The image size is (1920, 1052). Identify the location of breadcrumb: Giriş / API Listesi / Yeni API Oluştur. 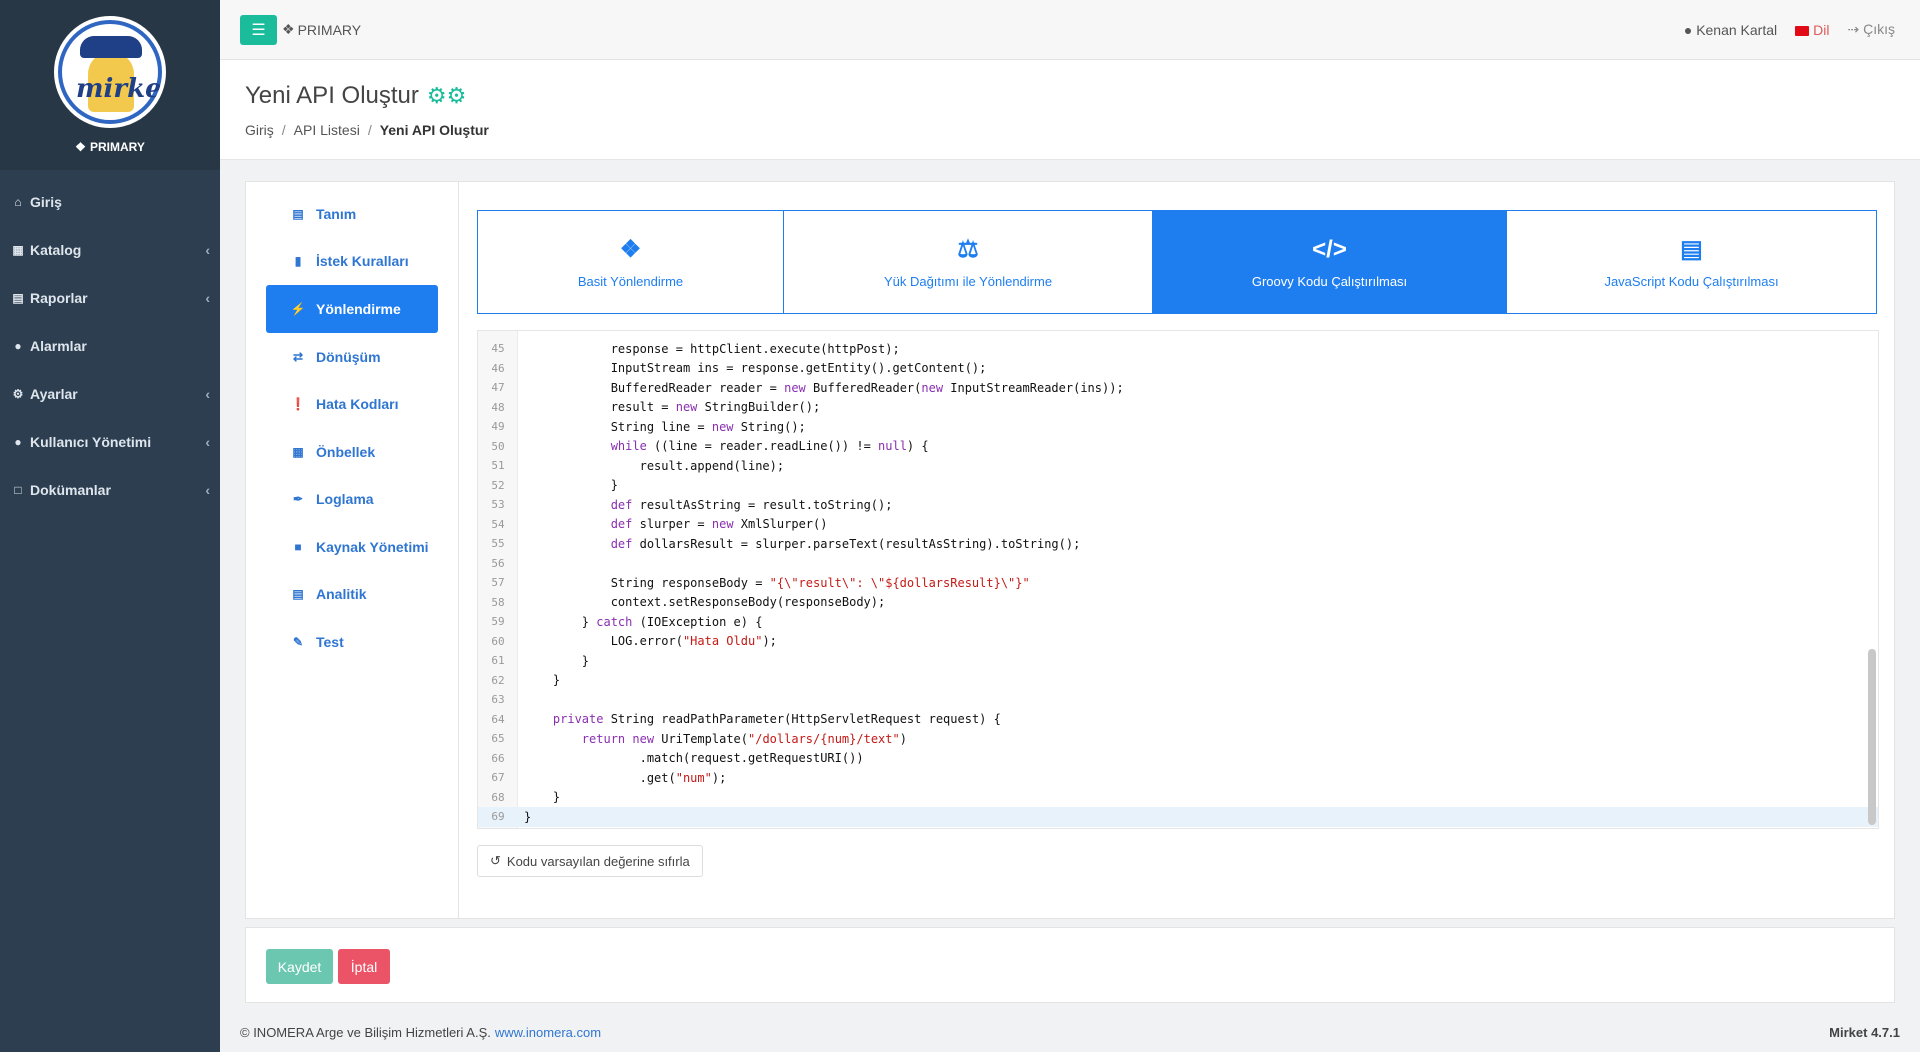
(367, 130).